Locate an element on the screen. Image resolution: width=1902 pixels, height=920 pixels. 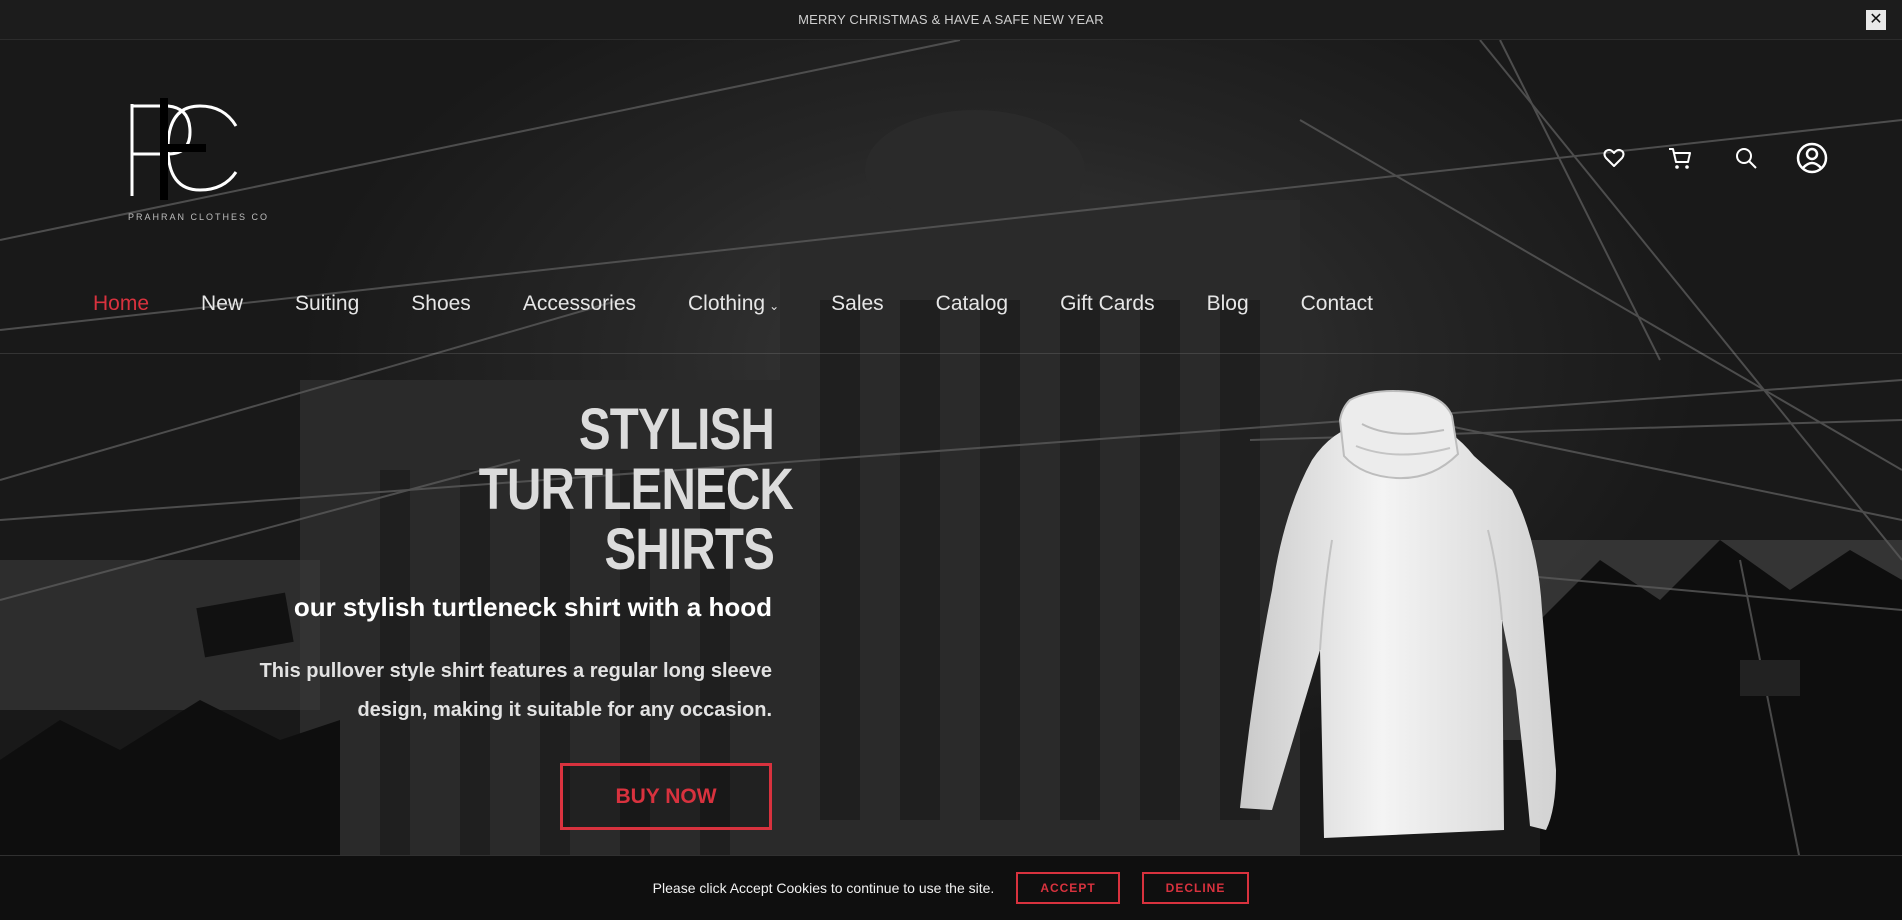
announcement-text: MERRY CHRISTMAS & HAVE A SAFE NEW YEAR is located at coordinates (951, 19).